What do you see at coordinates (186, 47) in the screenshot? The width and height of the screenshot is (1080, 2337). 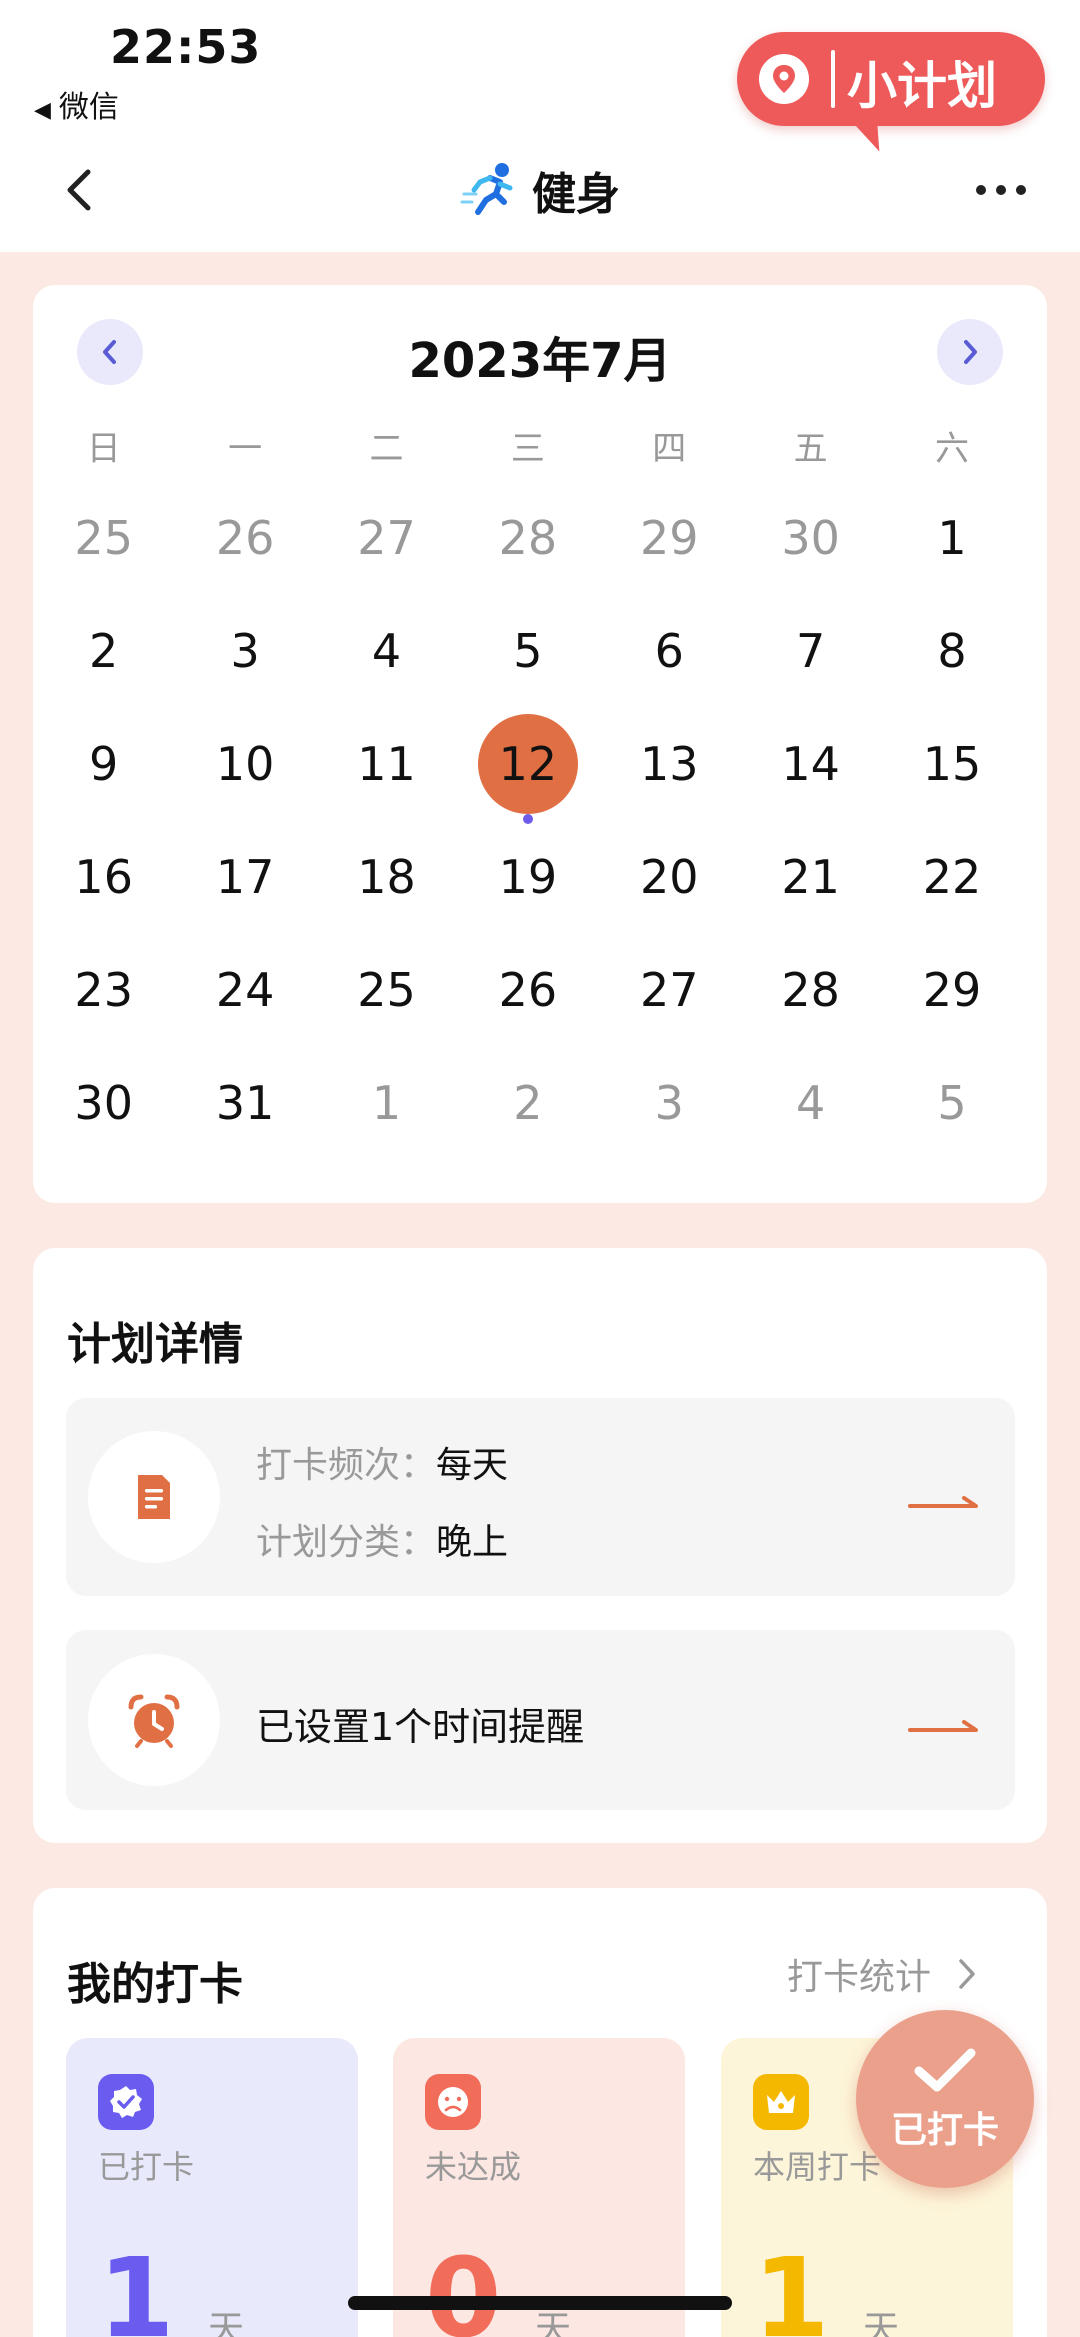 I see `status-time: 22:53` at bounding box center [186, 47].